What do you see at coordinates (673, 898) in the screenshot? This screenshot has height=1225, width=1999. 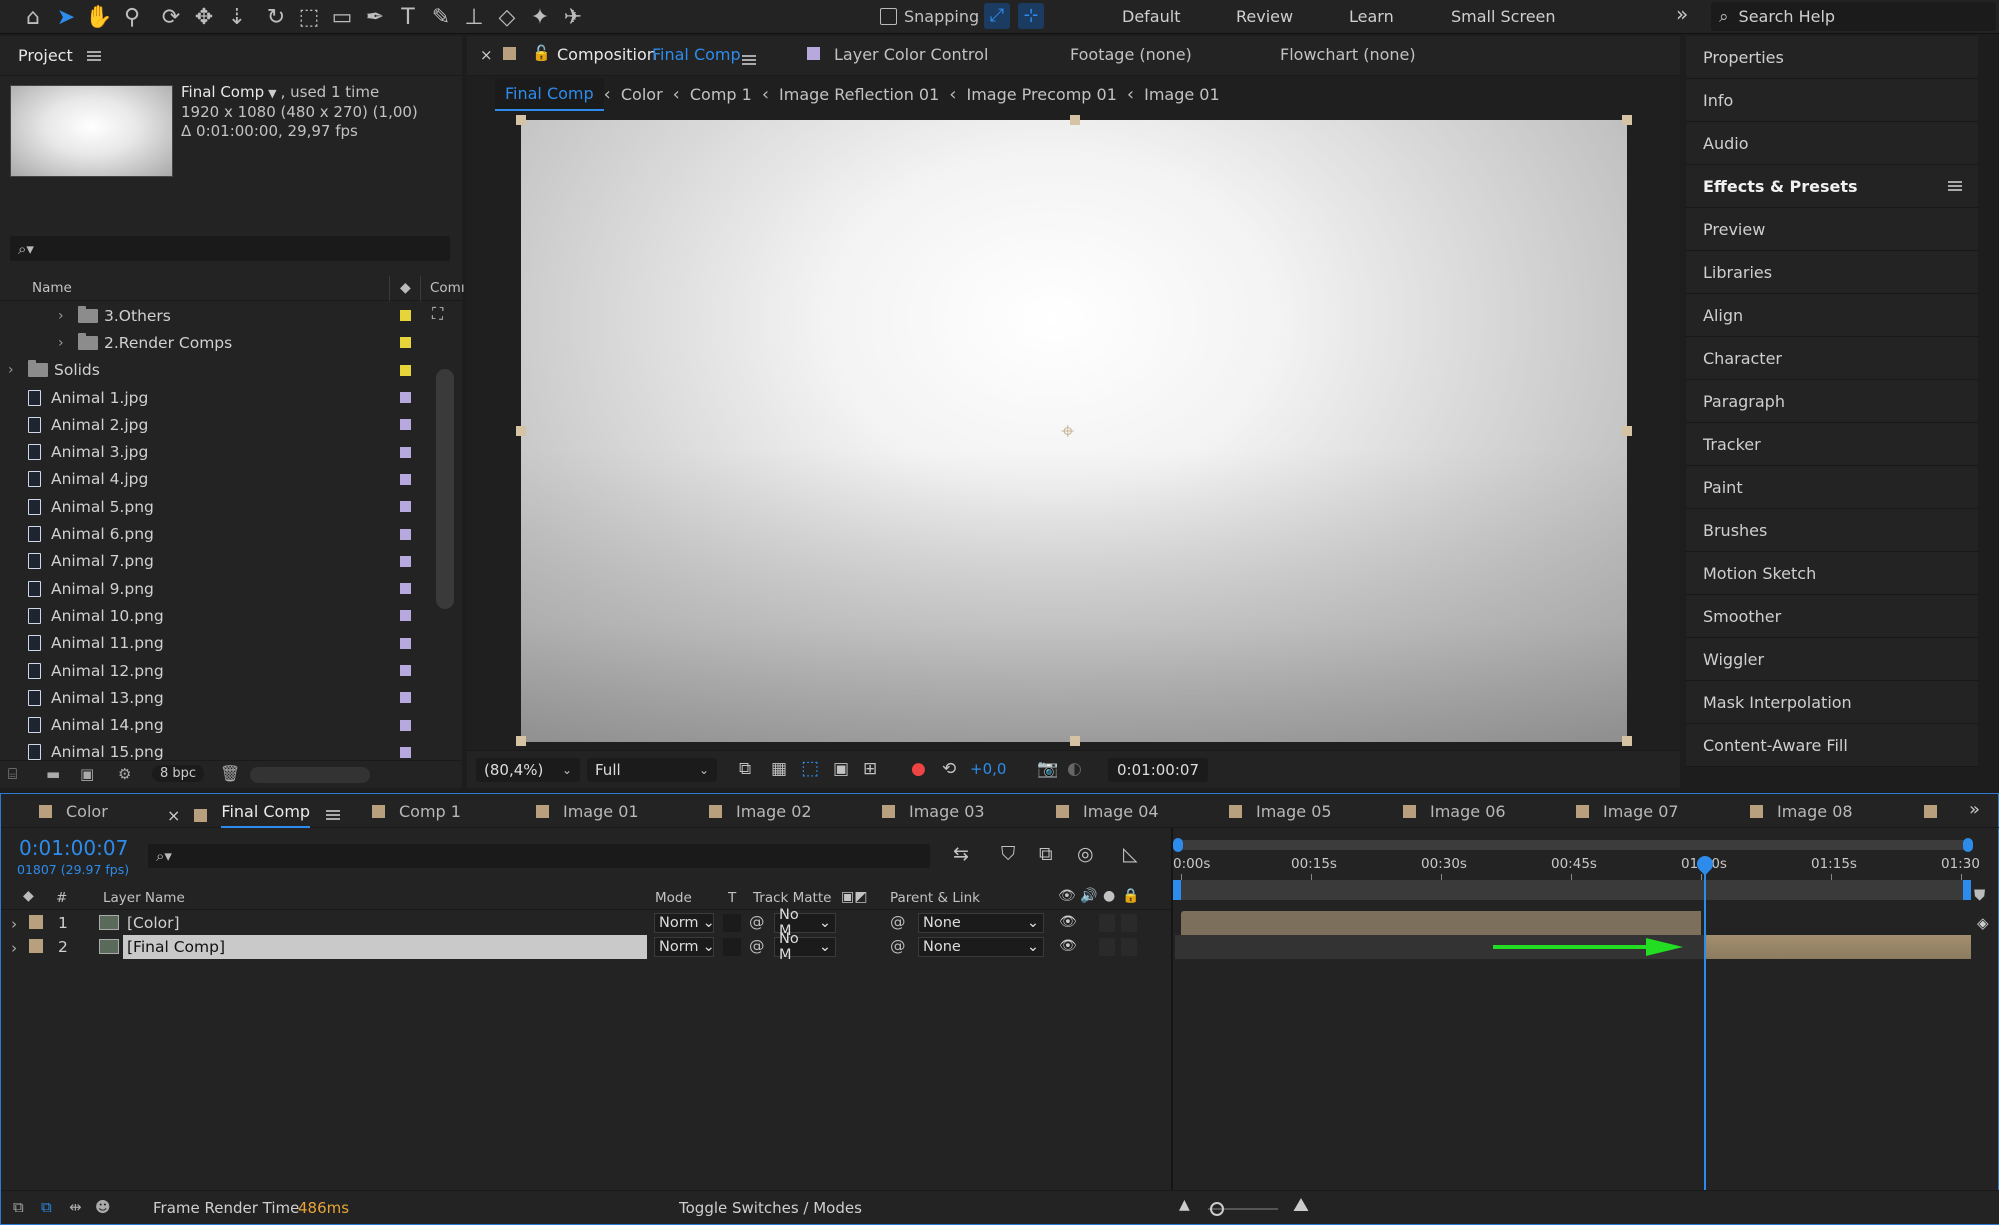 I see `column-mode: Mode` at bounding box center [673, 898].